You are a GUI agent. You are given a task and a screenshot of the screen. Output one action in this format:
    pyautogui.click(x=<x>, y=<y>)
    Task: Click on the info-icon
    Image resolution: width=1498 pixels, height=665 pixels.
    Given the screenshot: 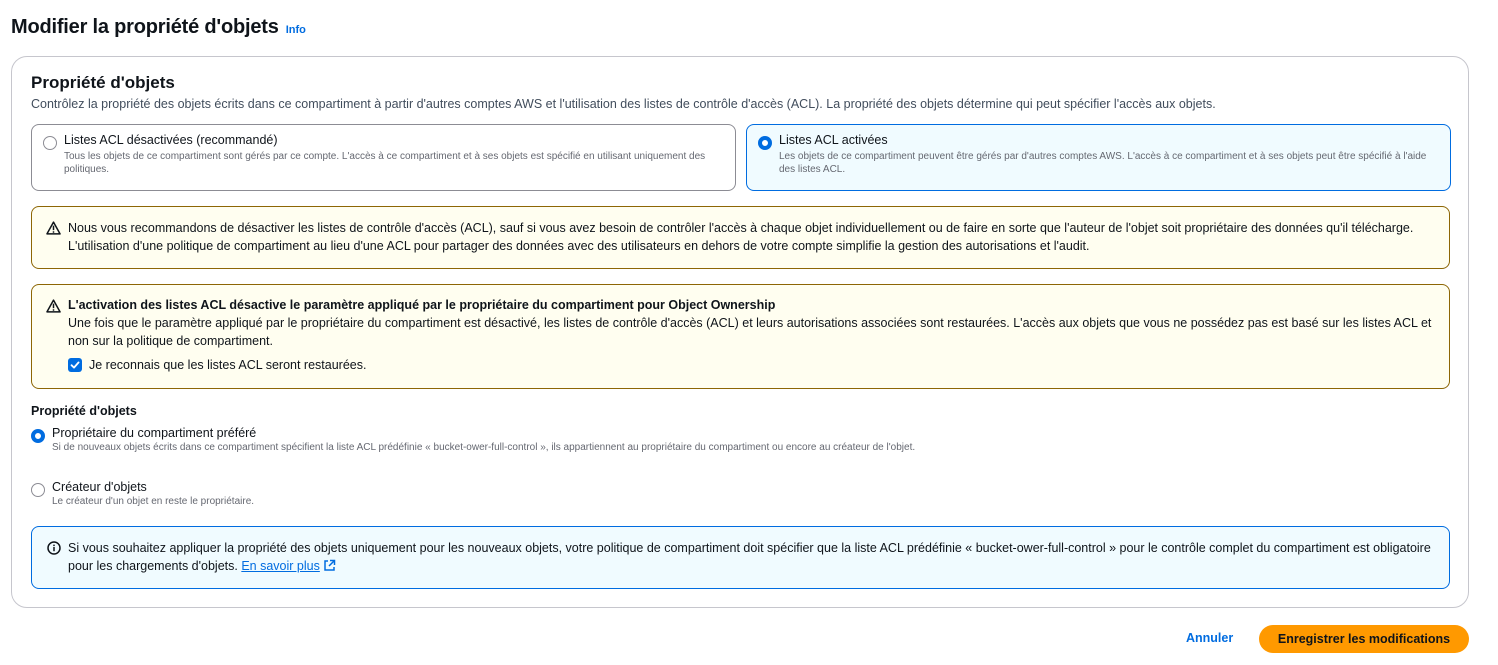 What is the action you would take?
    pyautogui.click(x=54, y=549)
    